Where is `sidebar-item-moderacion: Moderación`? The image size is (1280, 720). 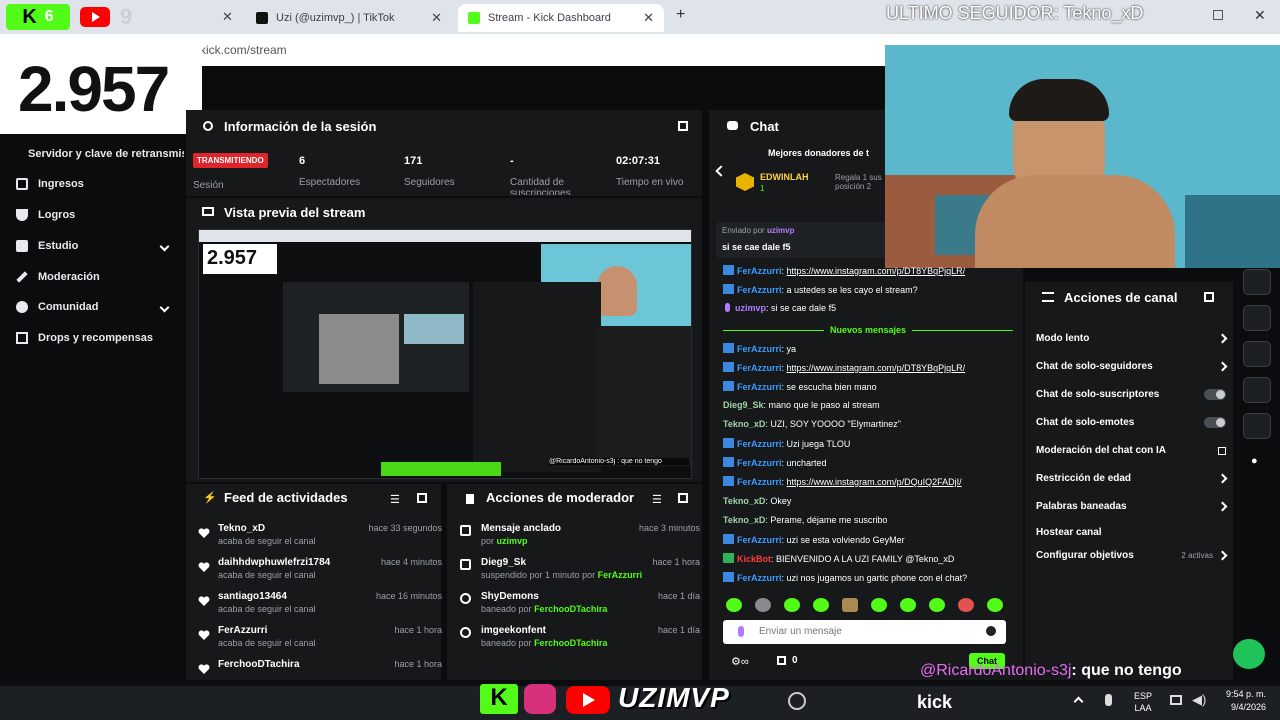
sidebar-item-moderacion: Moderación is located at coordinates (58, 277).